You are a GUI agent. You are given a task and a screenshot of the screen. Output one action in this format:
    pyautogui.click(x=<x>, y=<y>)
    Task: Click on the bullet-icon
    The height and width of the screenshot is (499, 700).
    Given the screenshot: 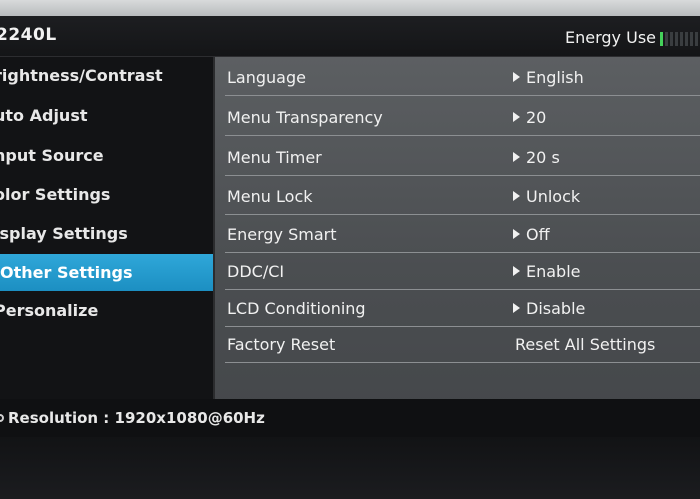 What is the action you would take?
    pyautogui.click(x=2, y=418)
    